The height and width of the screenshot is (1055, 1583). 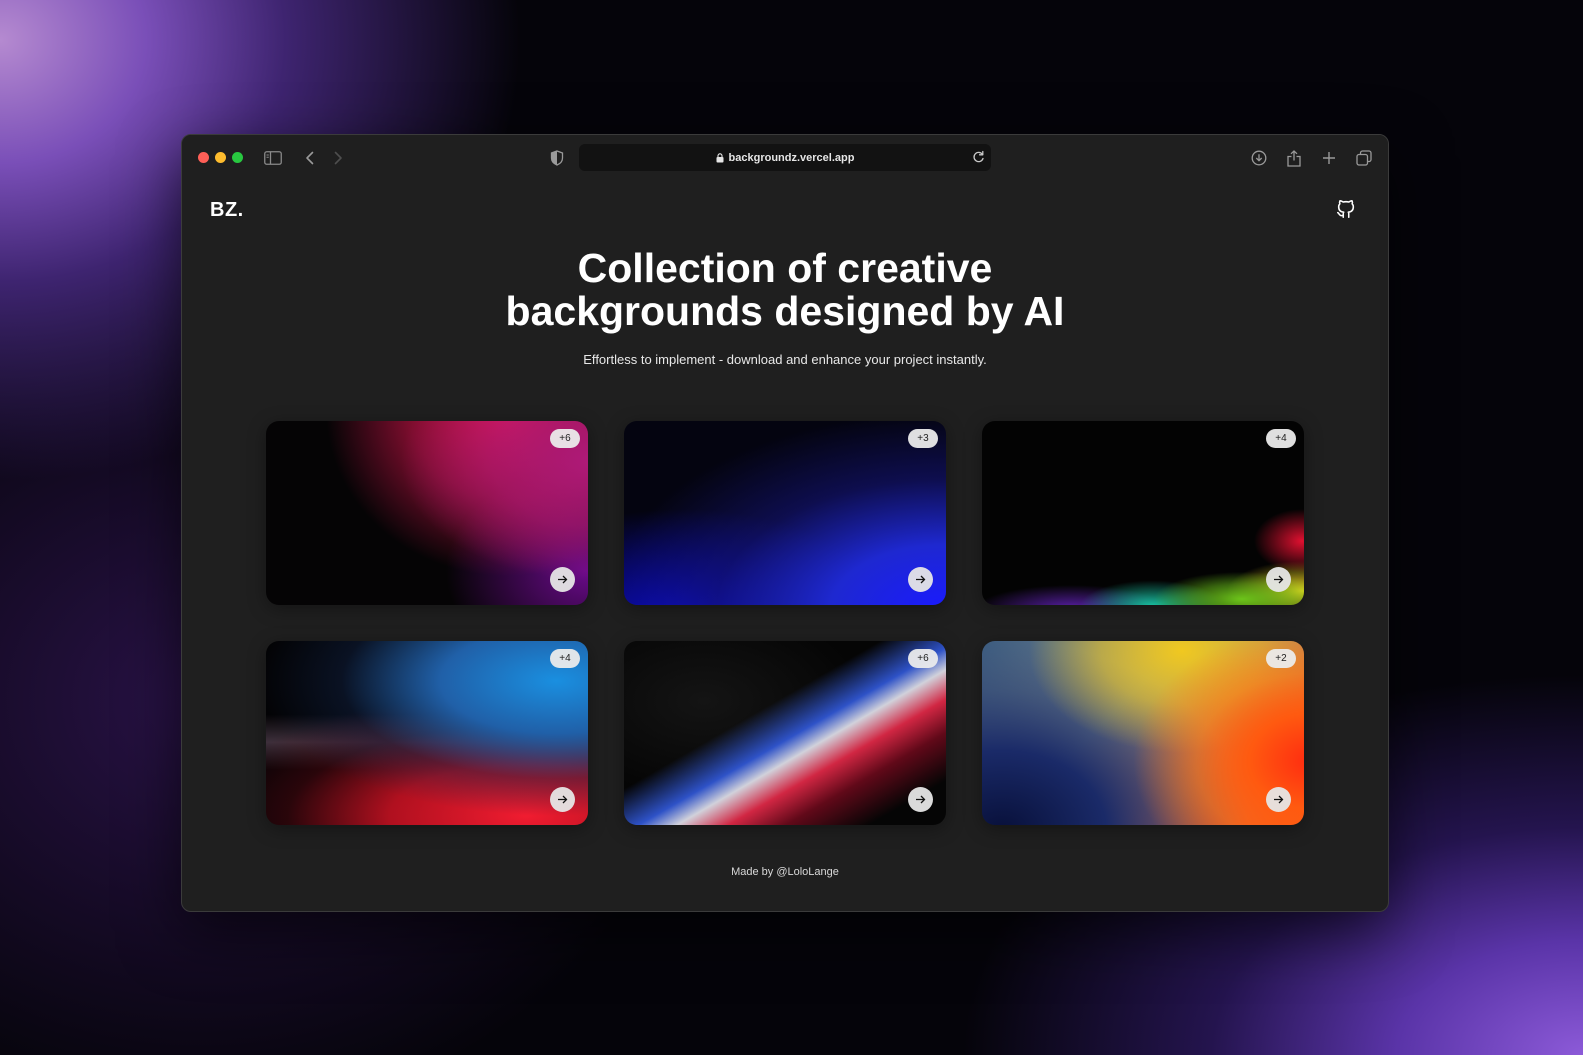 I want to click on chevron-right-icon, so click(x=338, y=158).